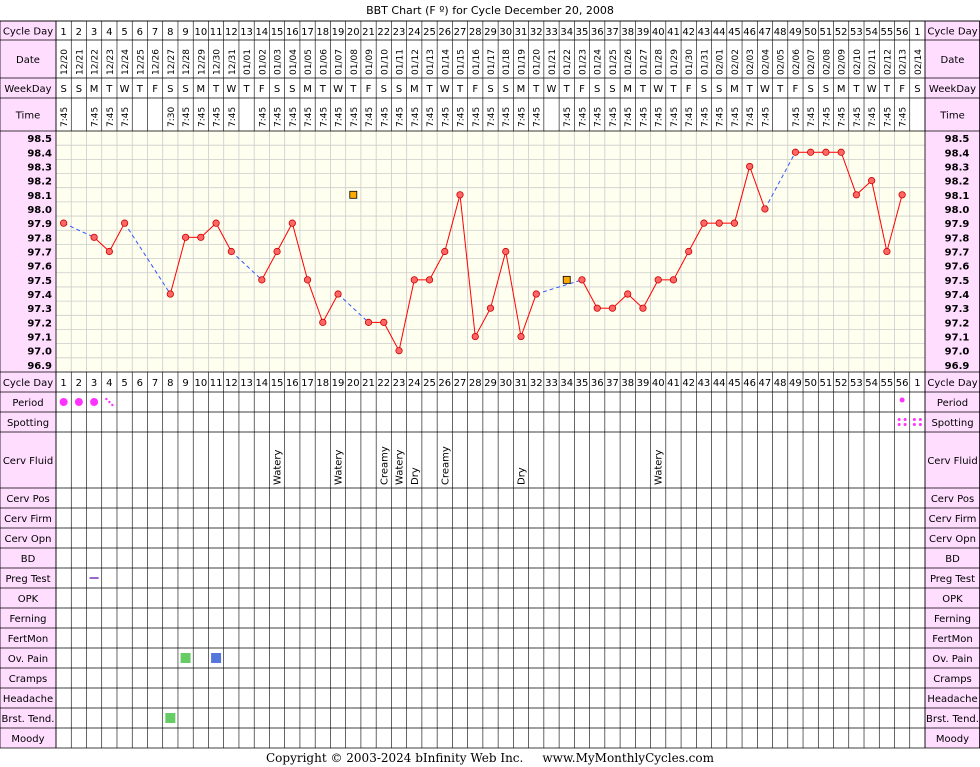 The width and height of the screenshot is (980, 767). I want to click on cycle-day-number: 2, so click(79, 383).